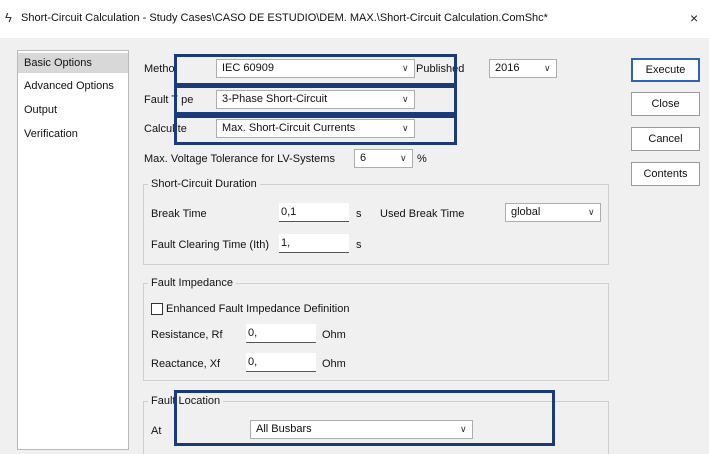  What do you see at coordinates (665, 104) in the screenshot?
I see `close-button: Close` at bounding box center [665, 104].